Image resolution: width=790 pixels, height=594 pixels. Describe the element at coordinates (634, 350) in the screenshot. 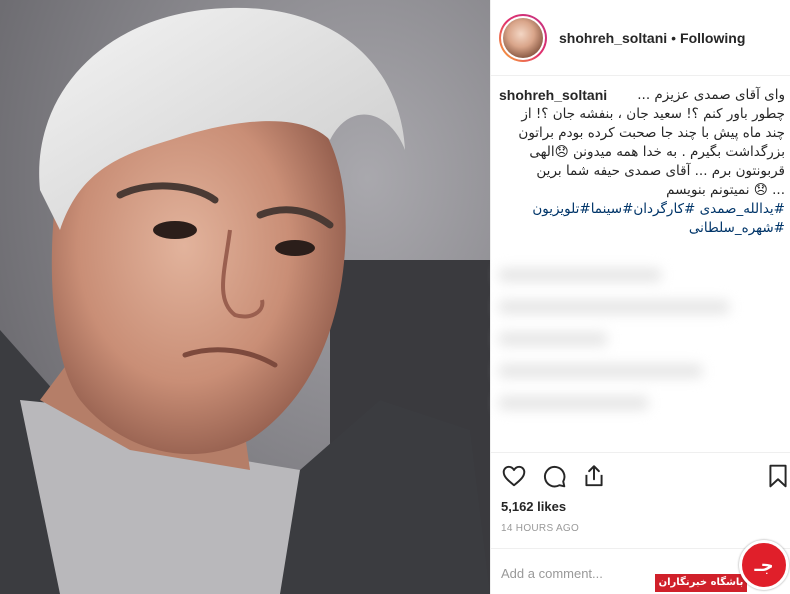

I see `blurred-comments` at that location.